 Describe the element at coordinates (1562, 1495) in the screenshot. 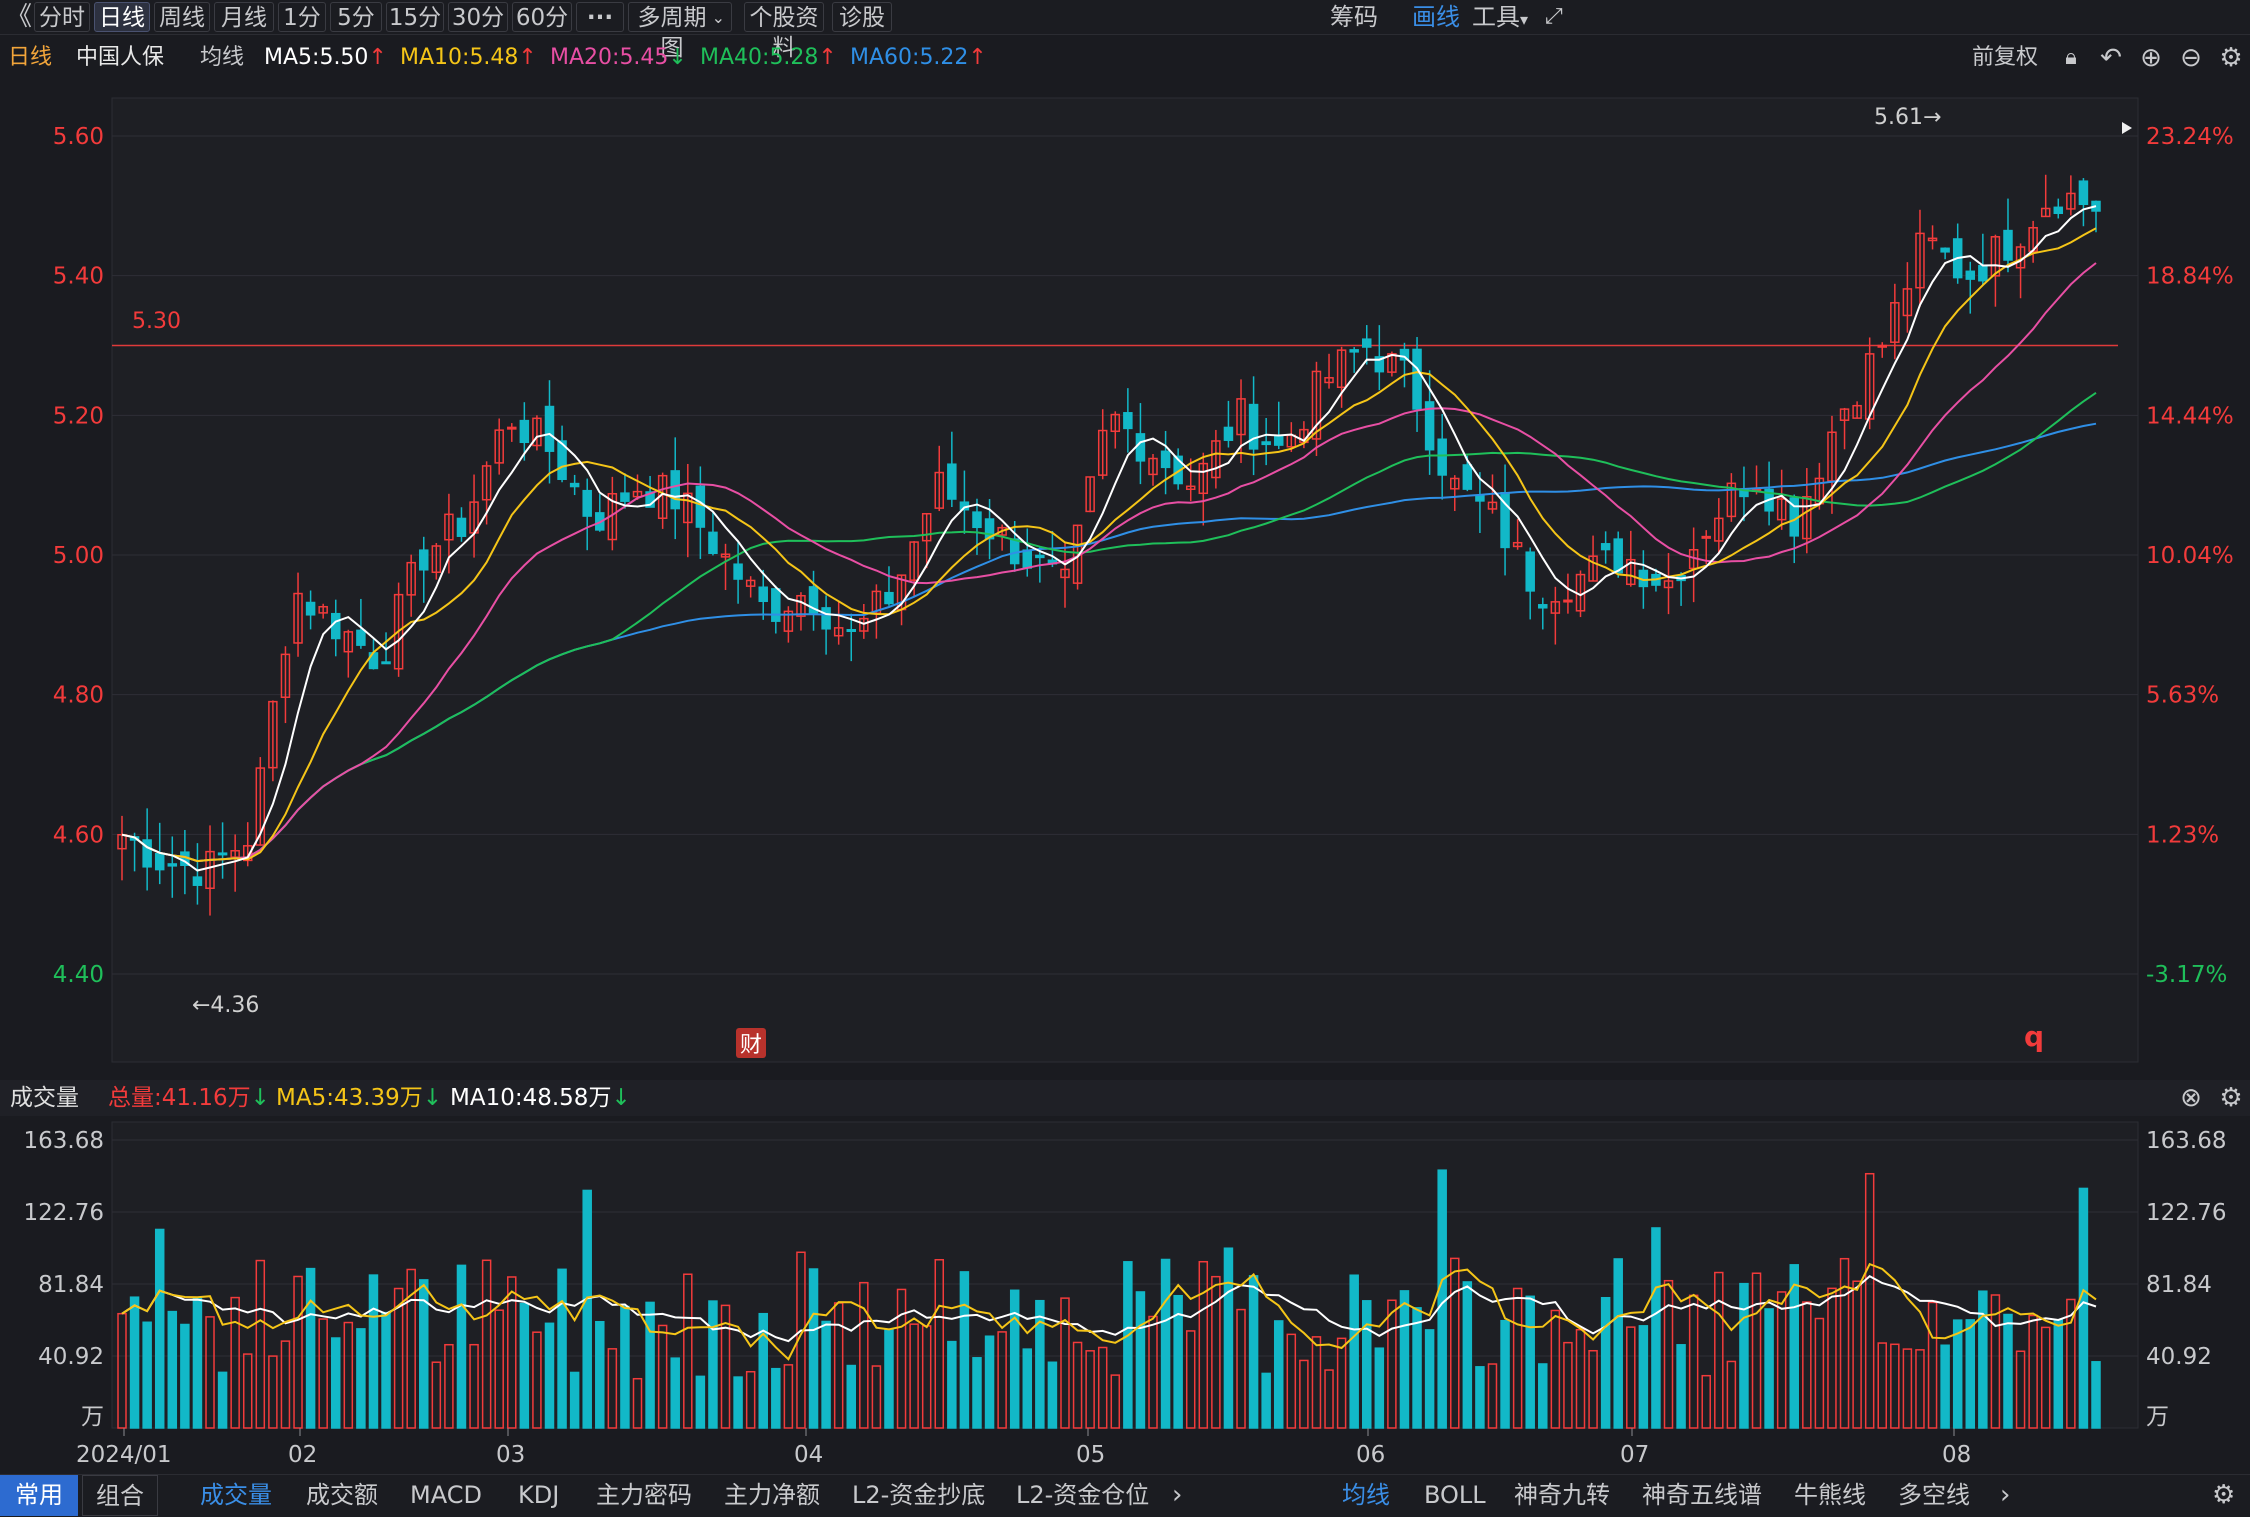

I see `tab-nine-turns: 神奇九转` at that location.